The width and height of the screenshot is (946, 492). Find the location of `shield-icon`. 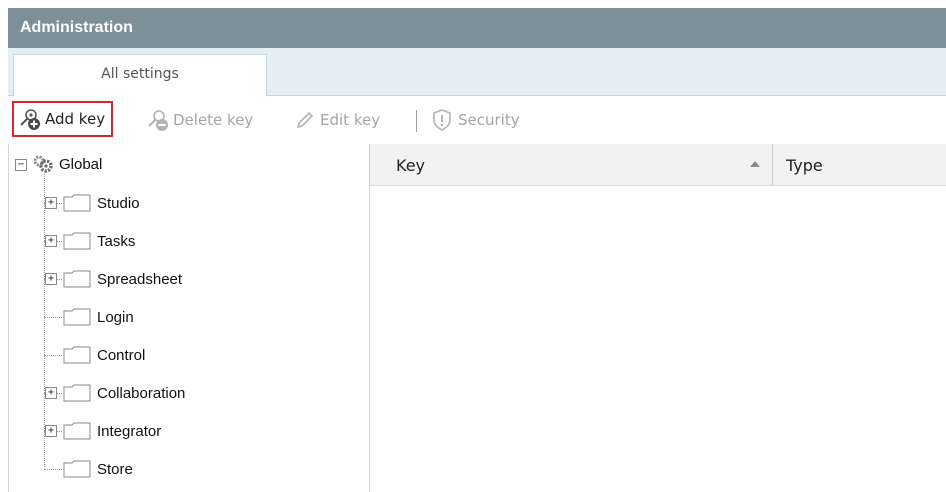

shield-icon is located at coordinates (442, 120).